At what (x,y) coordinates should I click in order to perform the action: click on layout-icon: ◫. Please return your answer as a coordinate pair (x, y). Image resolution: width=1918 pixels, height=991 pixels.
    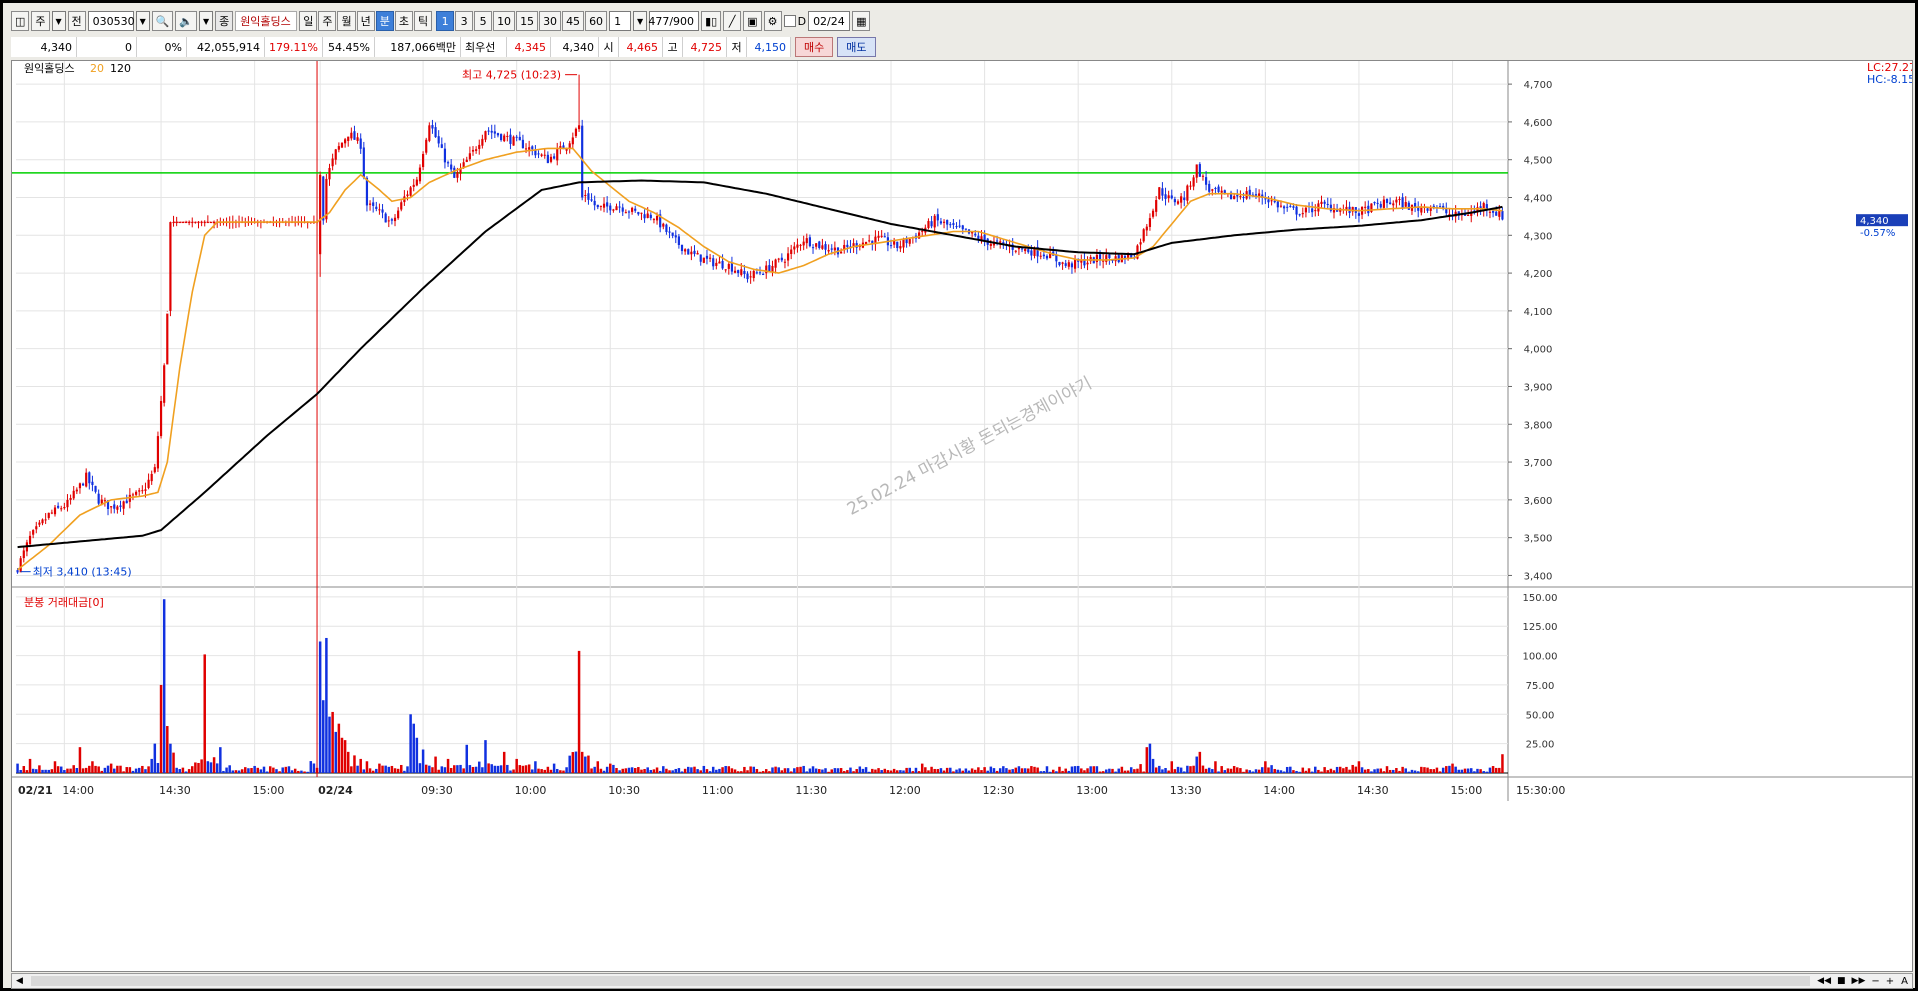
    Looking at the image, I should click on (20, 21).